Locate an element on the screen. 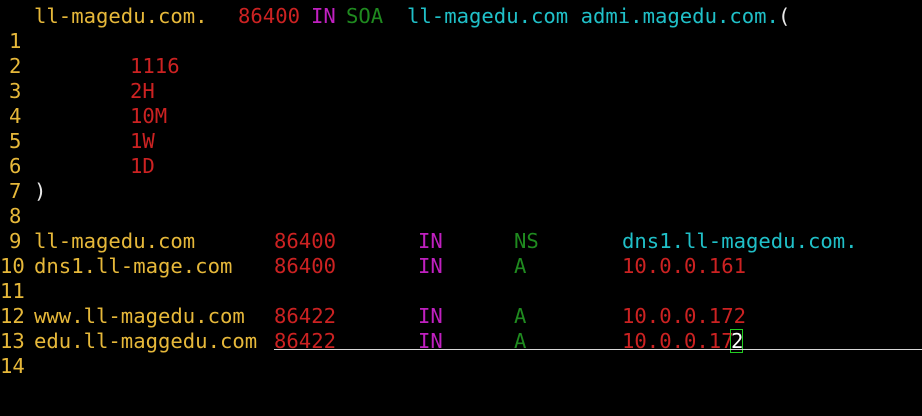 The height and width of the screenshot is (416, 922). record-name: www.ll-magedu.com is located at coordinates (139, 316).